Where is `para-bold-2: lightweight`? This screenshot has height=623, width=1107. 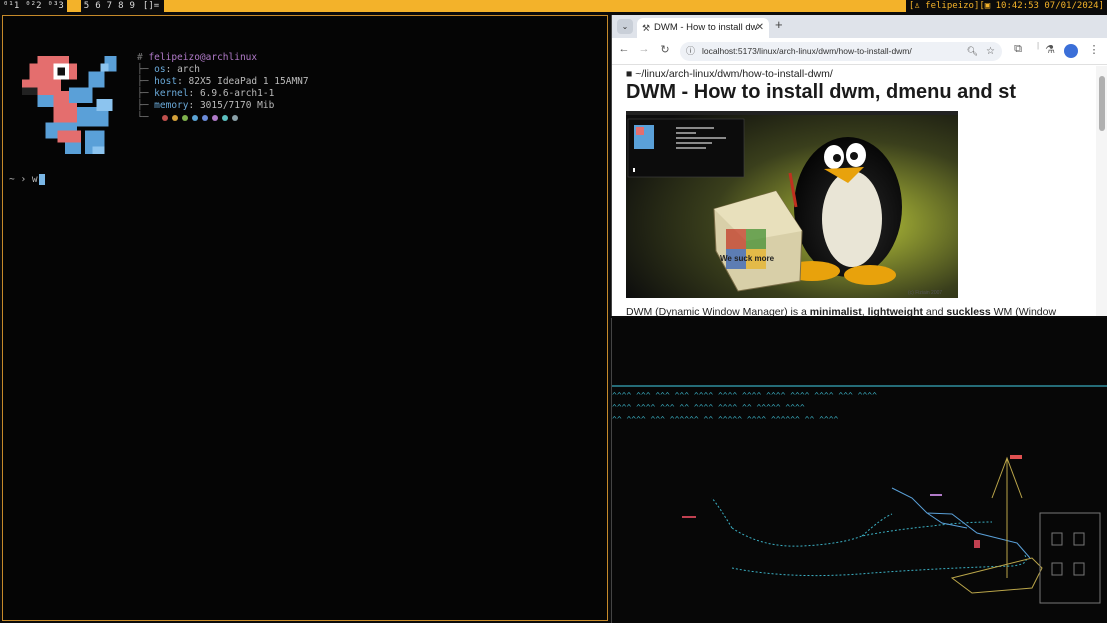 para-bold-2: lightweight is located at coordinates (895, 311).